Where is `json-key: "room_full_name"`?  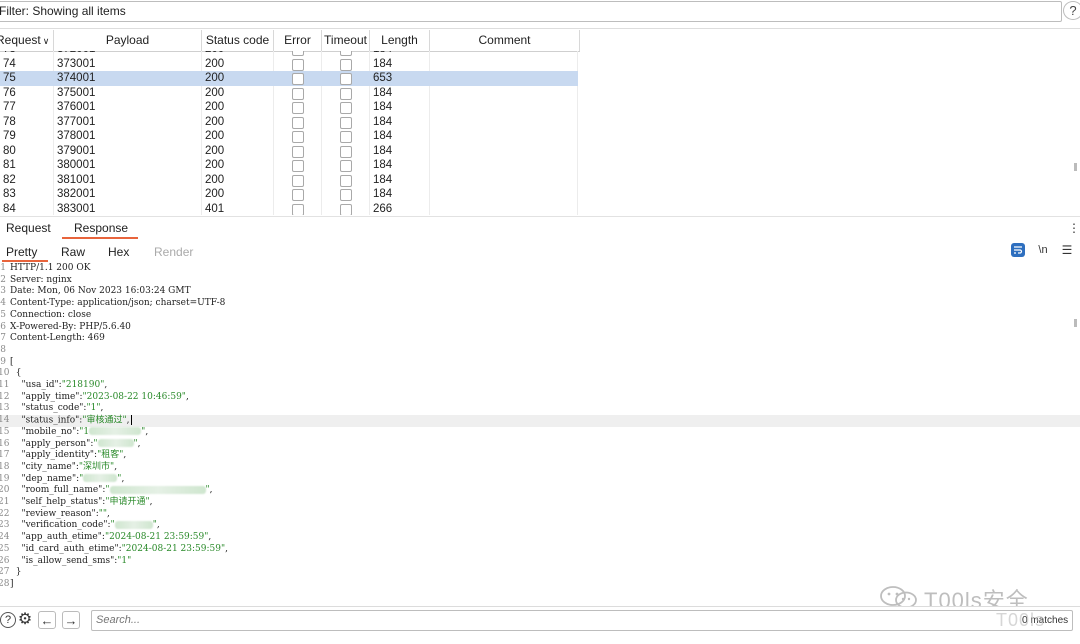
json-key: "room_full_name" is located at coordinates (62, 490).